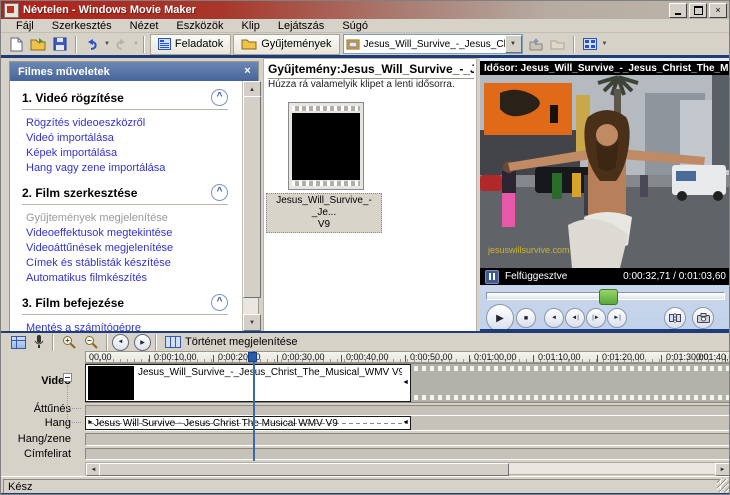  Describe the element at coordinates (678, 10) in the screenshot. I see `minimize-button` at that location.